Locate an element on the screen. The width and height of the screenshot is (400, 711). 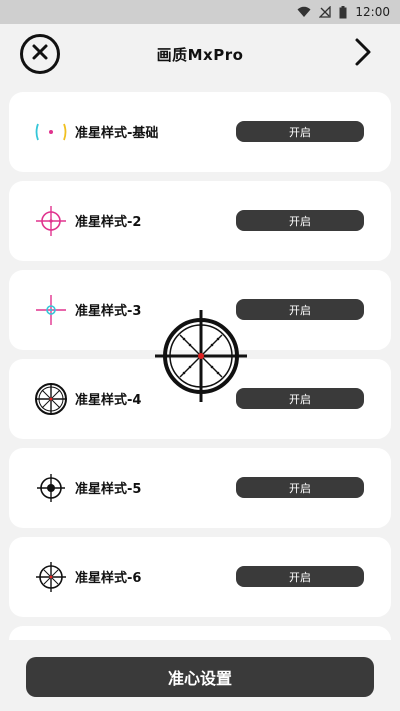
list-item: 准星样式-基础 开启 is located at coordinates (200, 132).